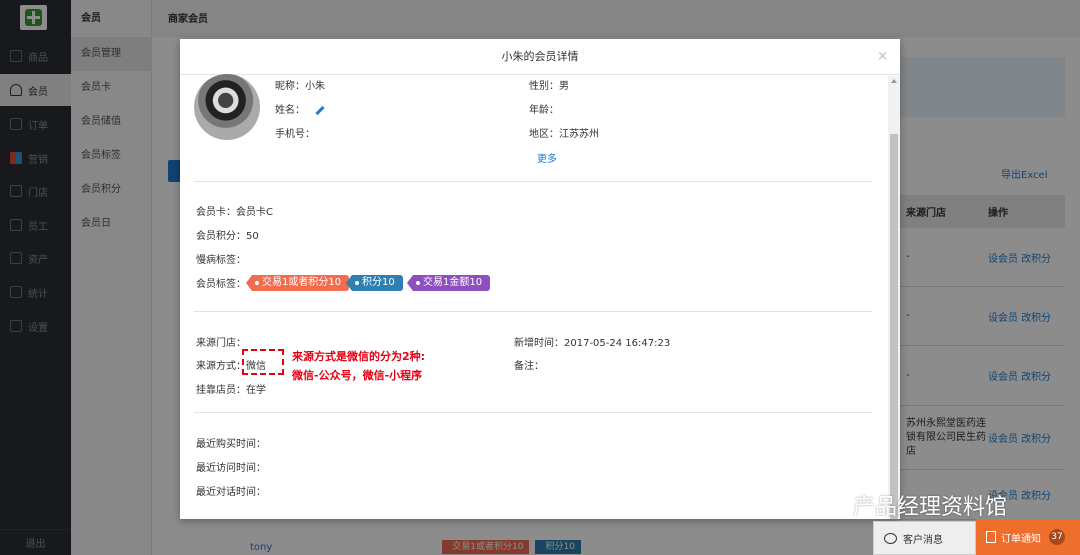  What do you see at coordinates (221, 366) in the screenshot?
I see `source-method-label: 来源方式：` at bounding box center [221, 366].